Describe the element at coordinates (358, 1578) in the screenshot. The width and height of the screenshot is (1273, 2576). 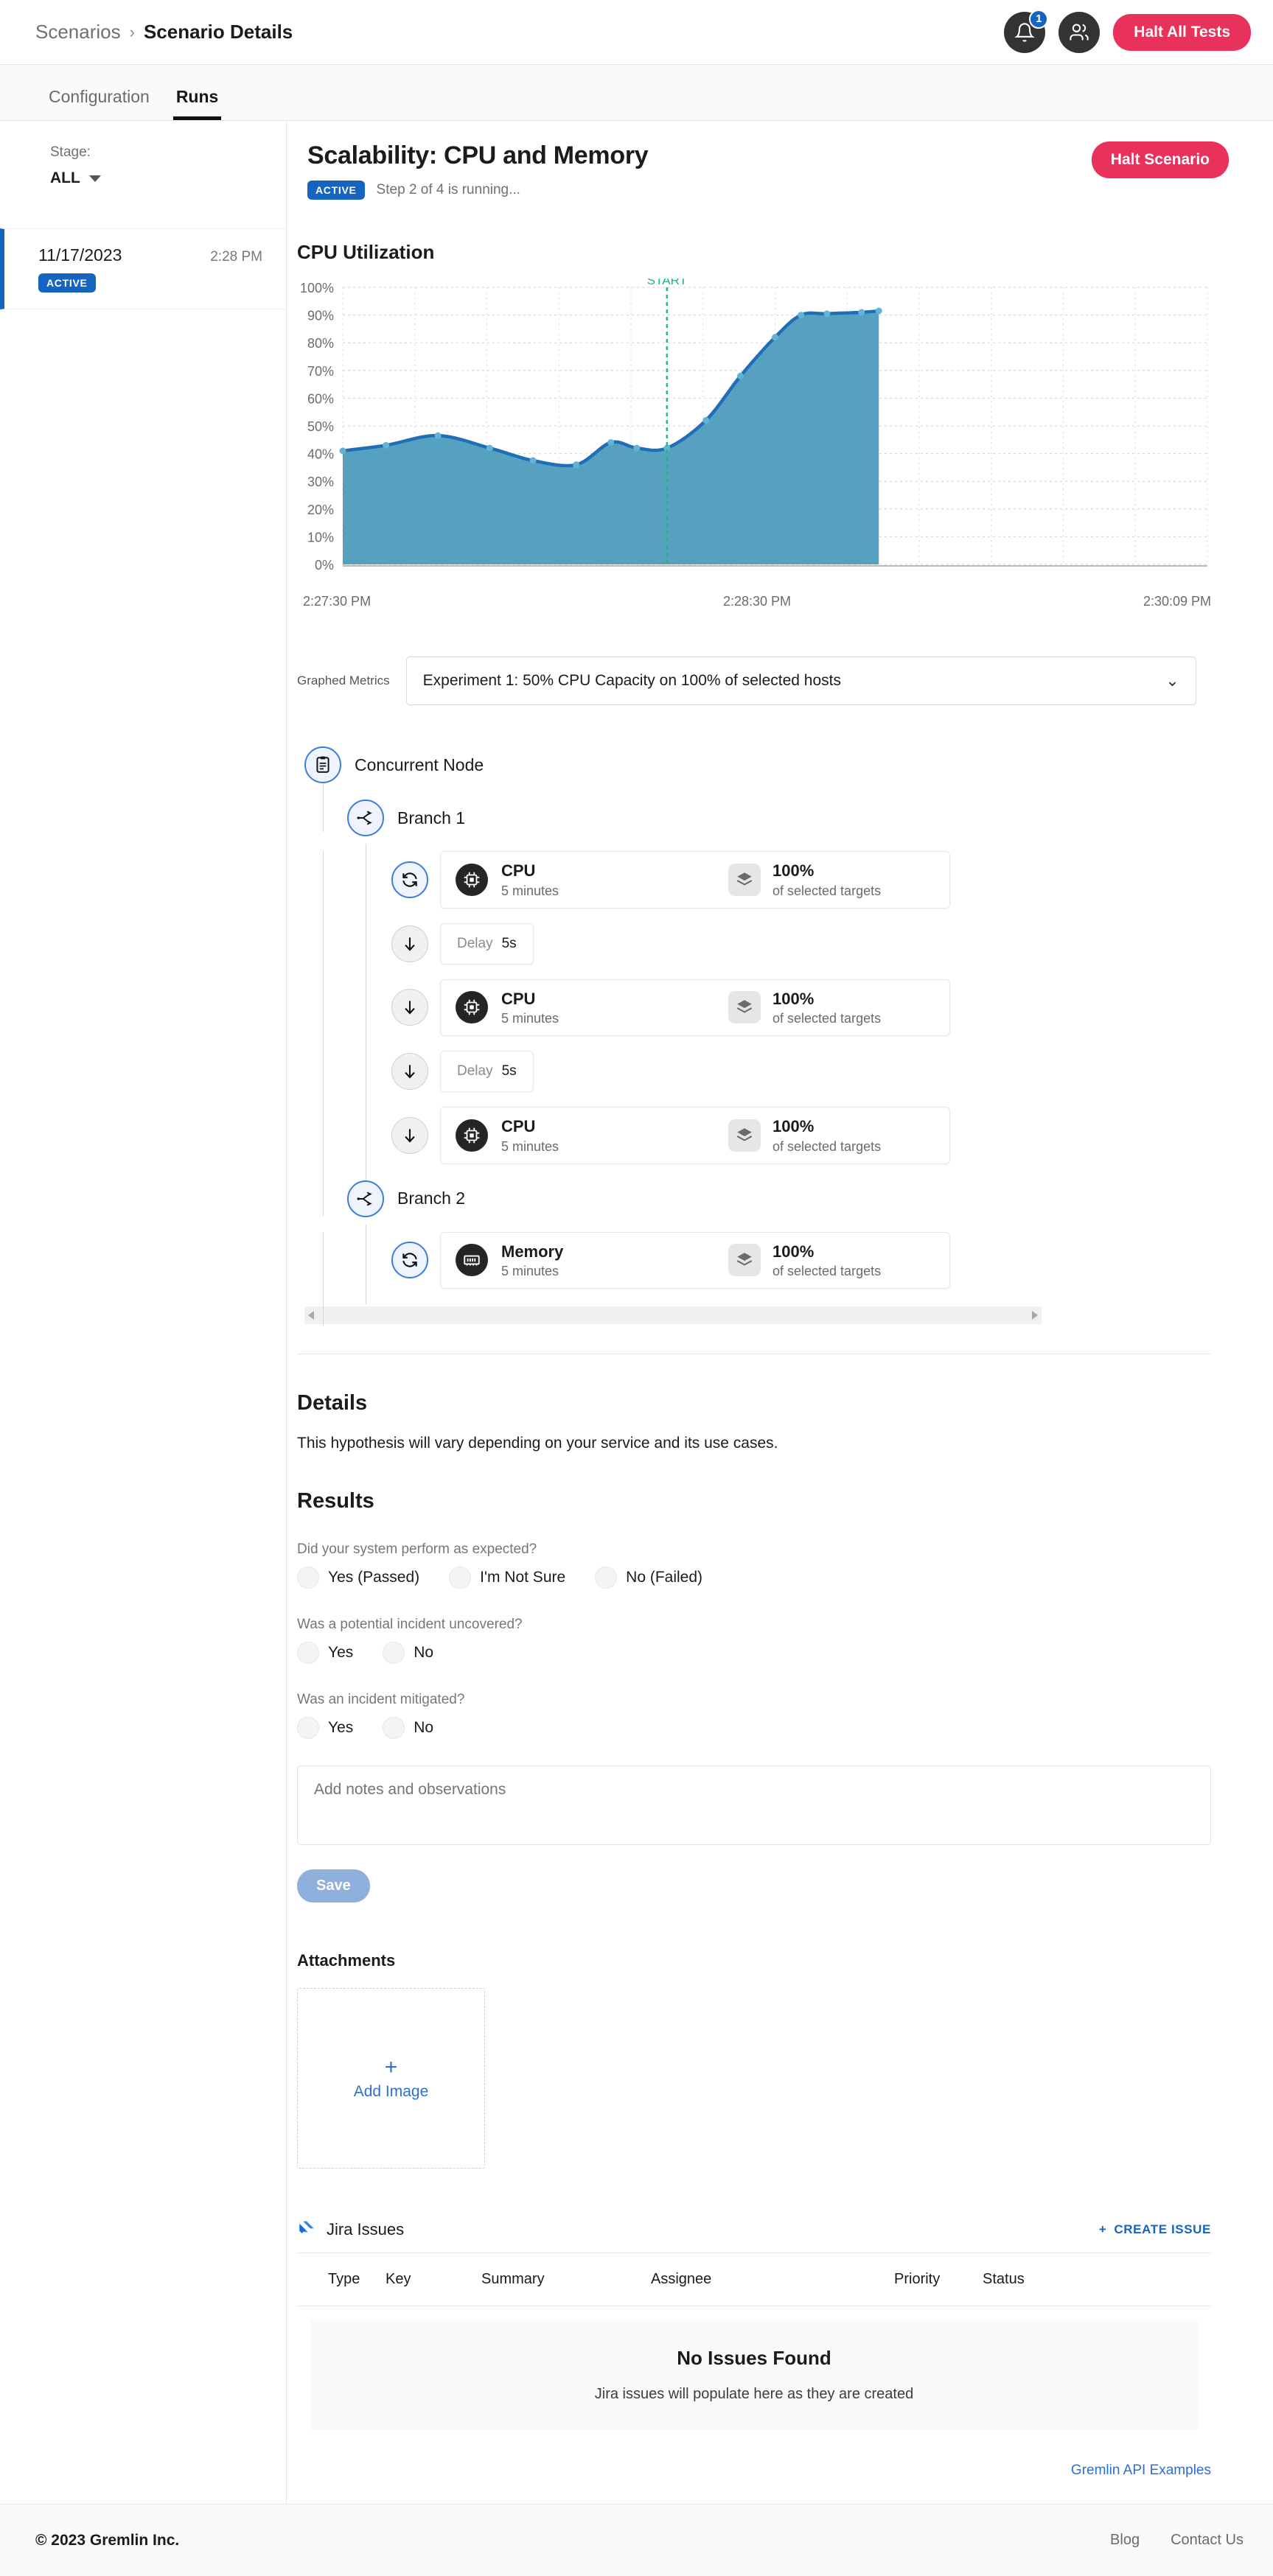
I see `radio-option: Yes (Passed)` at that location.